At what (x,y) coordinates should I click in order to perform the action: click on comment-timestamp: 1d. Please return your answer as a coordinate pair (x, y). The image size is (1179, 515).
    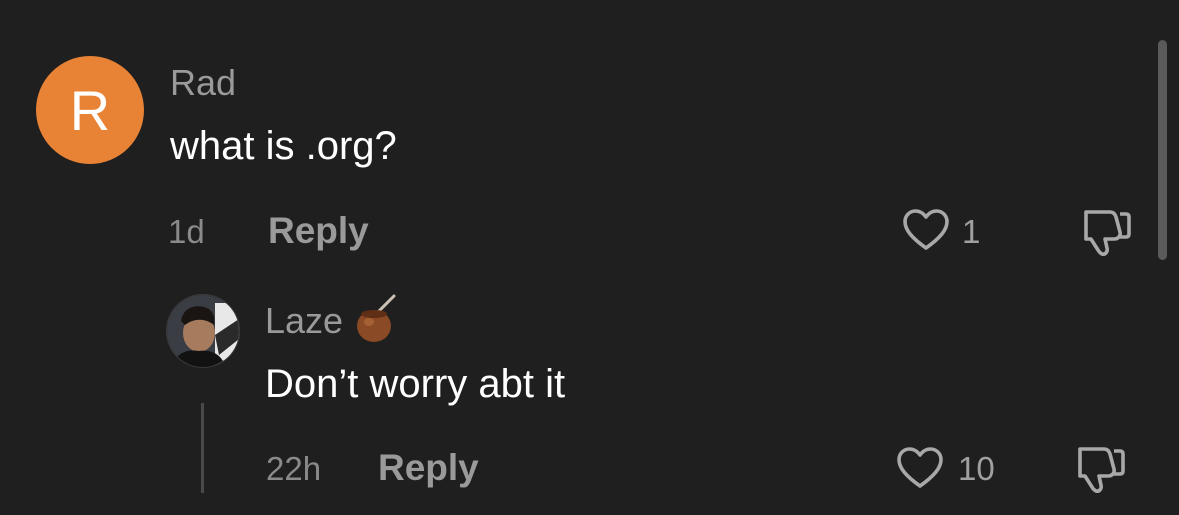
    Looking at the image, I should click on (186, 231).